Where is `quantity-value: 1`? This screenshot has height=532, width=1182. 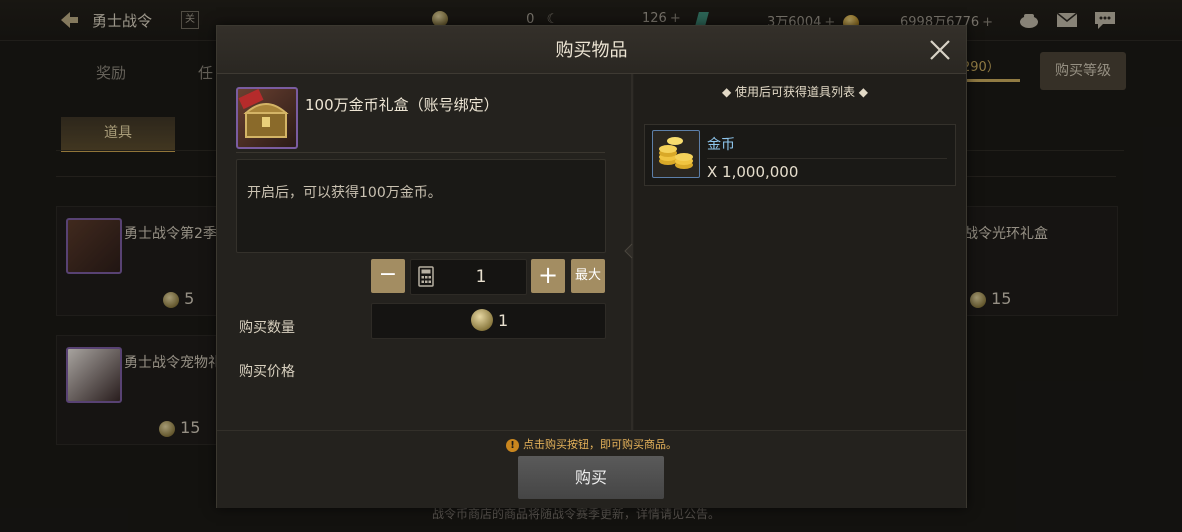
quantity-value: 1 is located at coordinates (481, 277).